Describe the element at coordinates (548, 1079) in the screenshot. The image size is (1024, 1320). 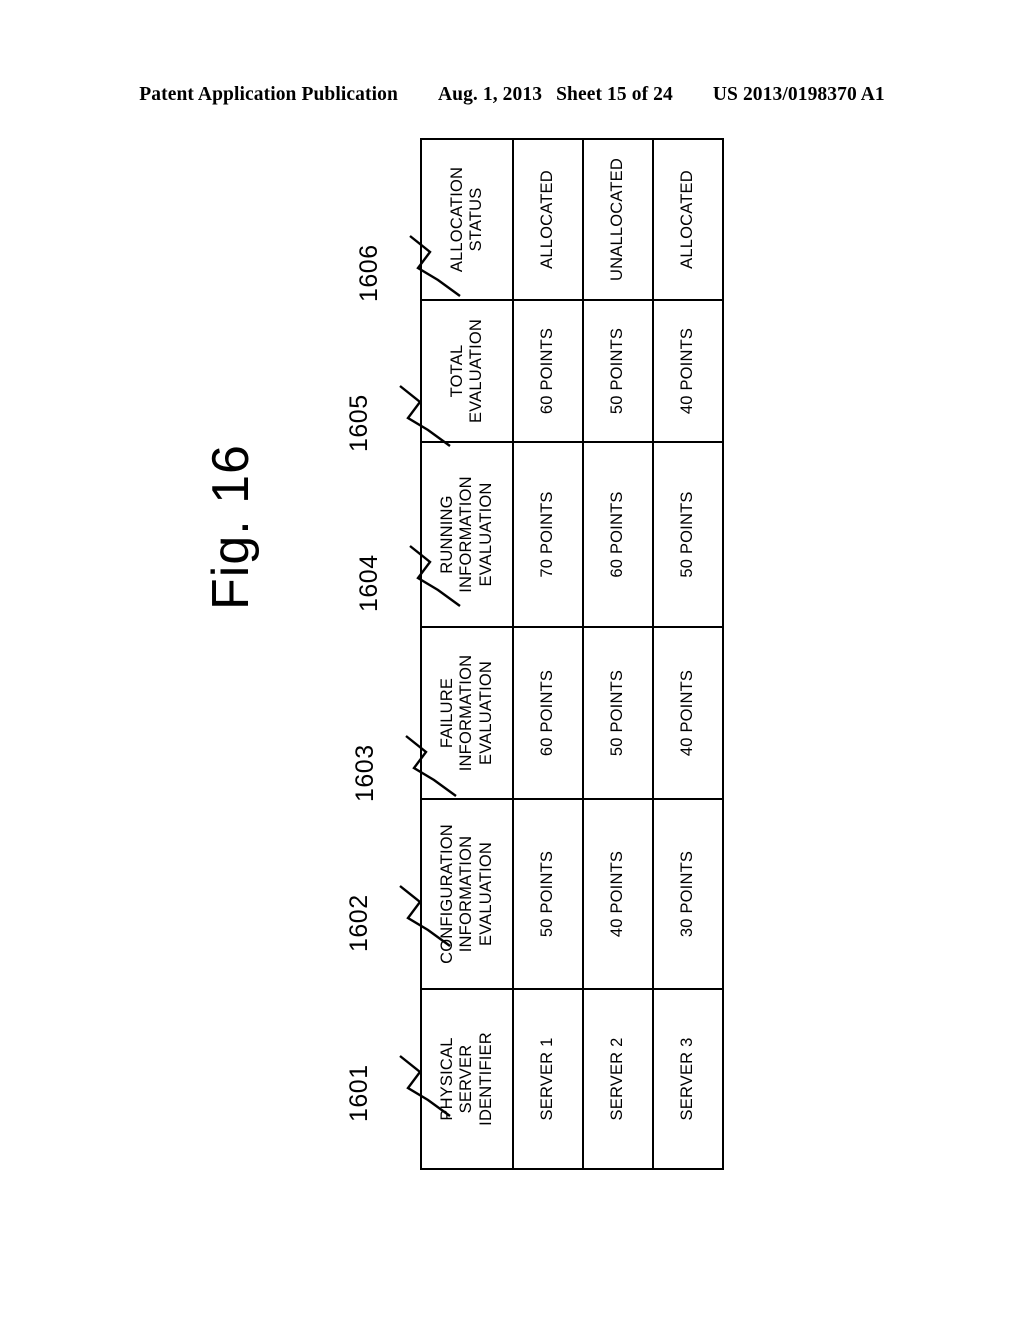
I see `cell-server-identifier: SERVER 1` at that location.